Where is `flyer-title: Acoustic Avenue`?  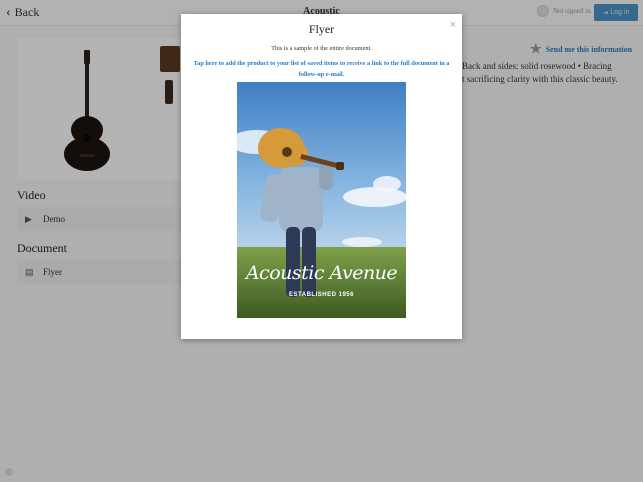
flyer-title: Acoustic Avenue is located at coordinates (321, 273).